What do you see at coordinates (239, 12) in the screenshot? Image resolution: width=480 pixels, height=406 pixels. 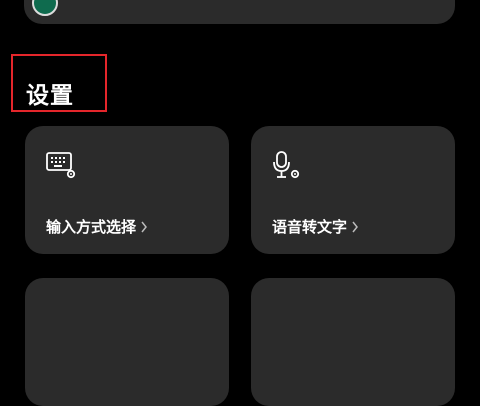 I see `top-card` at bounding box center [239, 12].